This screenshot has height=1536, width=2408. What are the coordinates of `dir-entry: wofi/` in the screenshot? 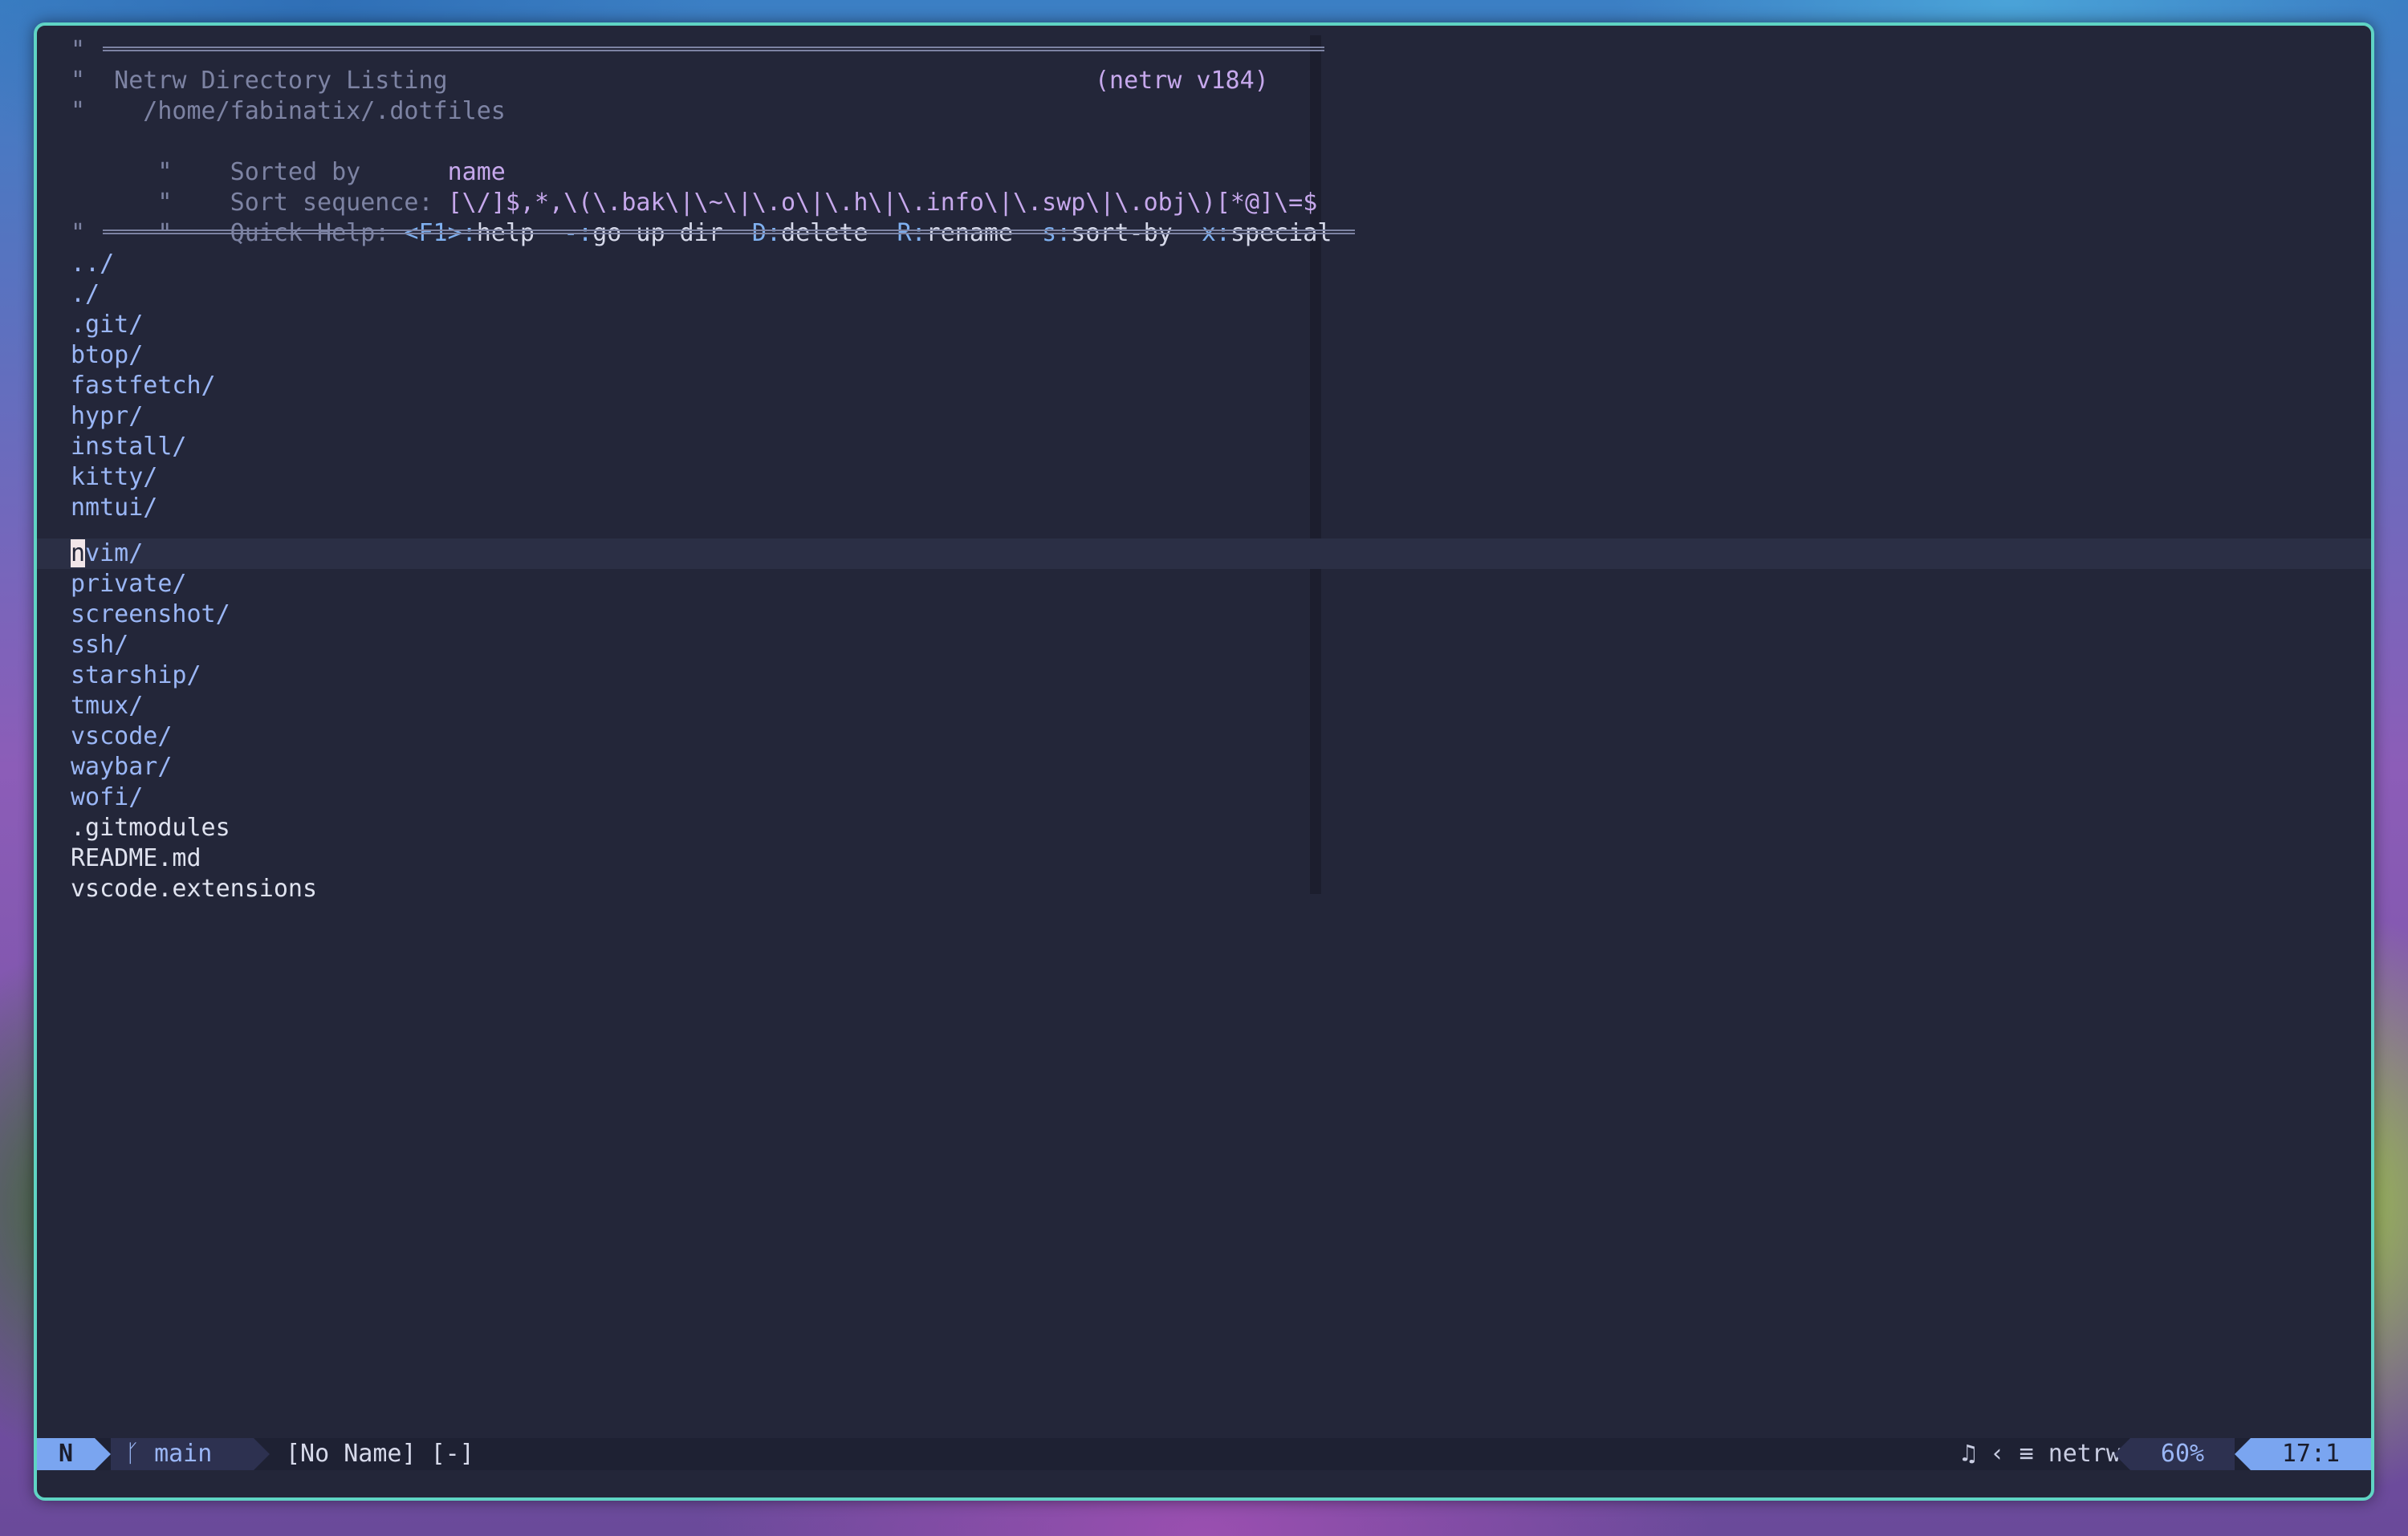 It's located at (107, 797).